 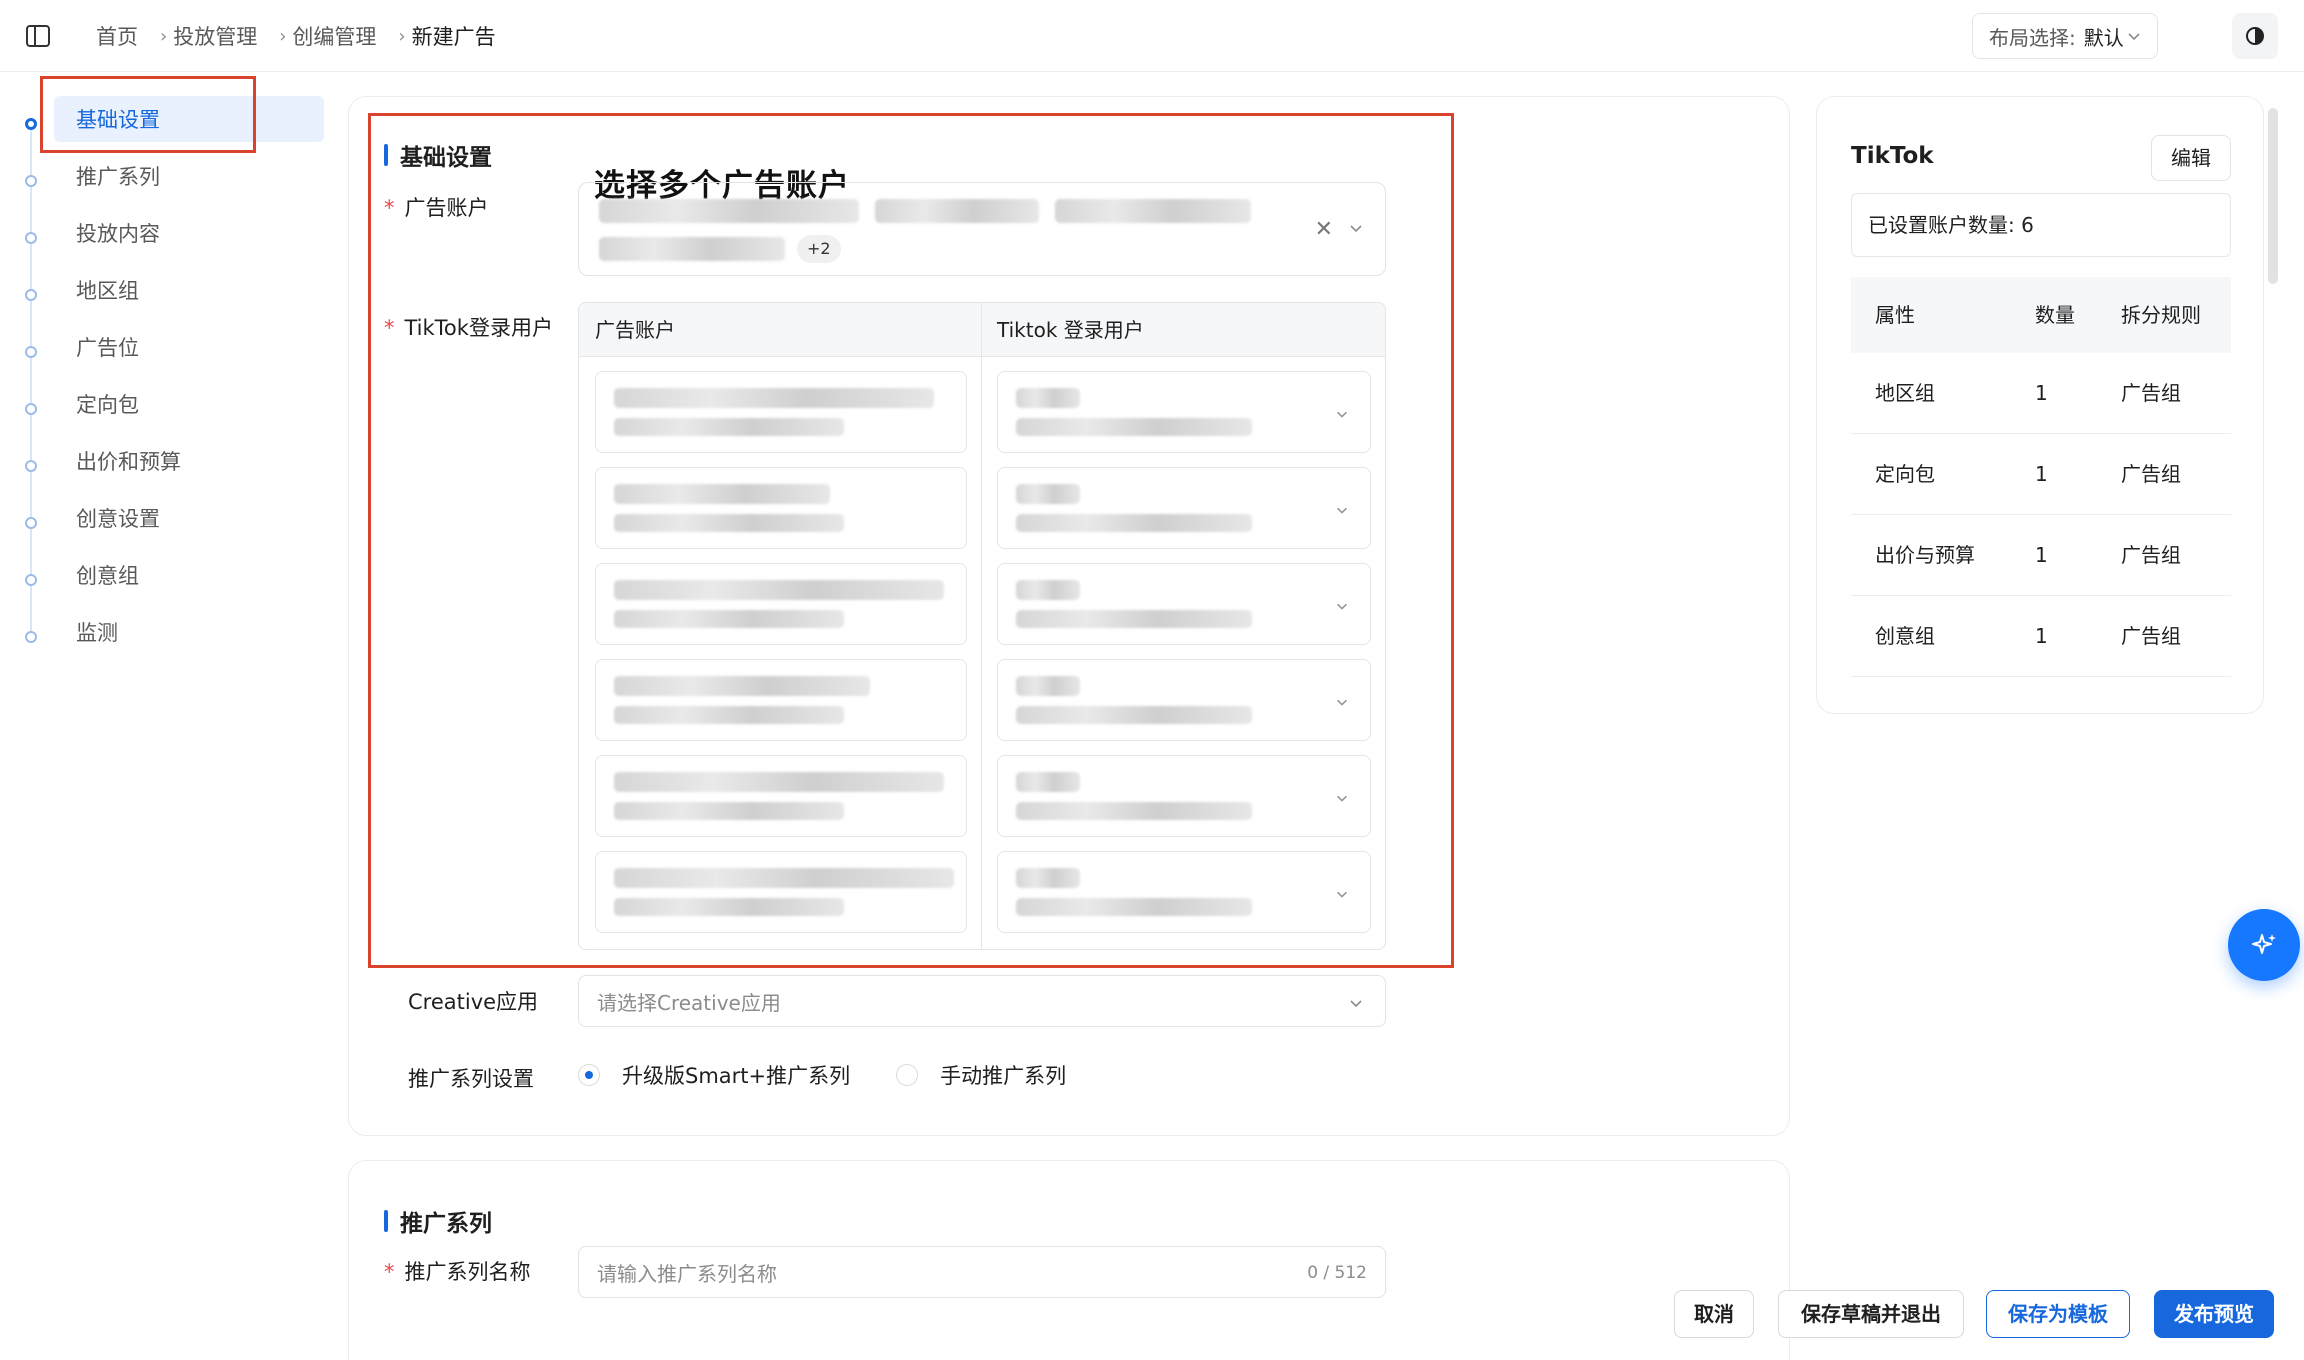 What do you see at coordinates (165, 181) in the screenshot?
I see `step-series: 推广系列` at bounding box center [165, 181].